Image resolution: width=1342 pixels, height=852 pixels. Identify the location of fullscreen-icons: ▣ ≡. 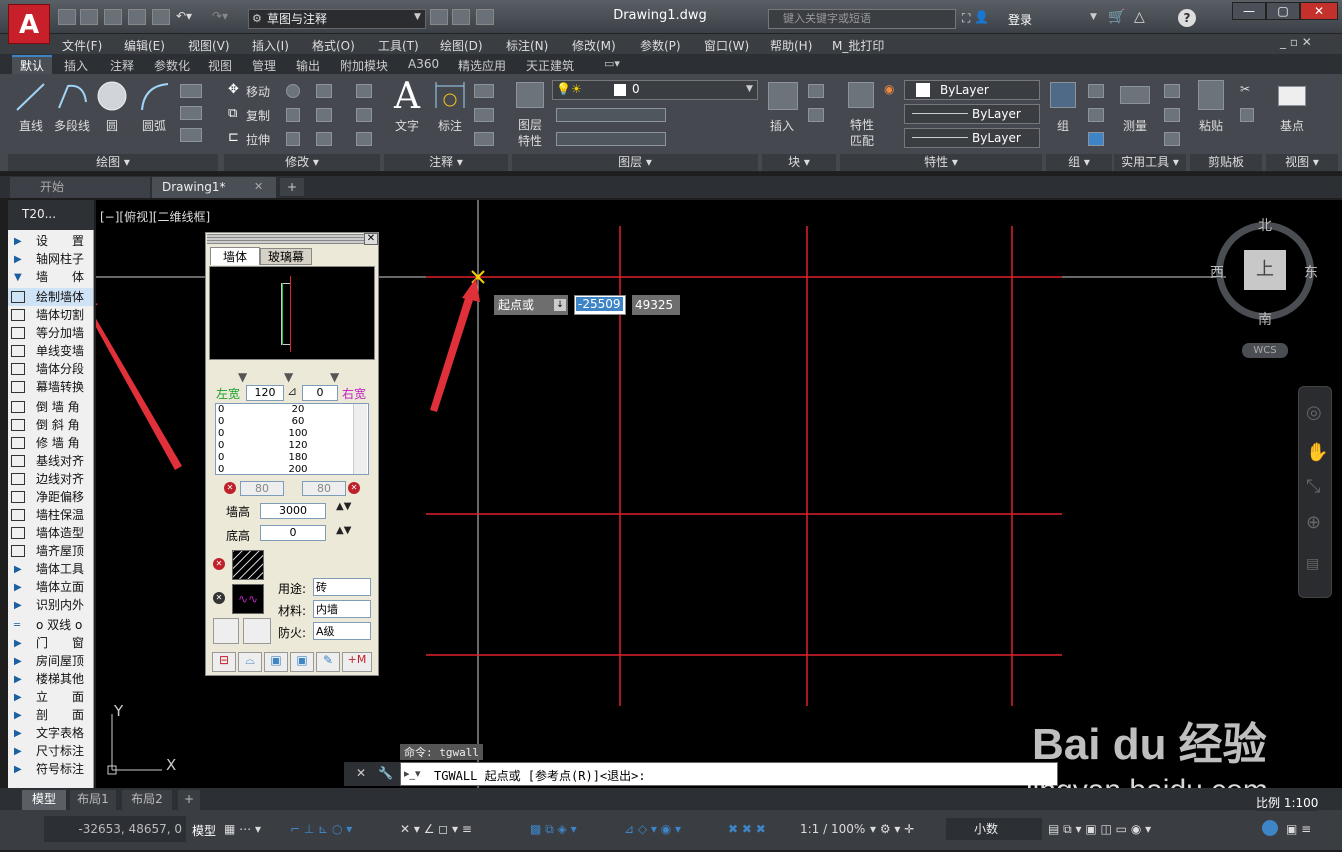
(1298, 829).